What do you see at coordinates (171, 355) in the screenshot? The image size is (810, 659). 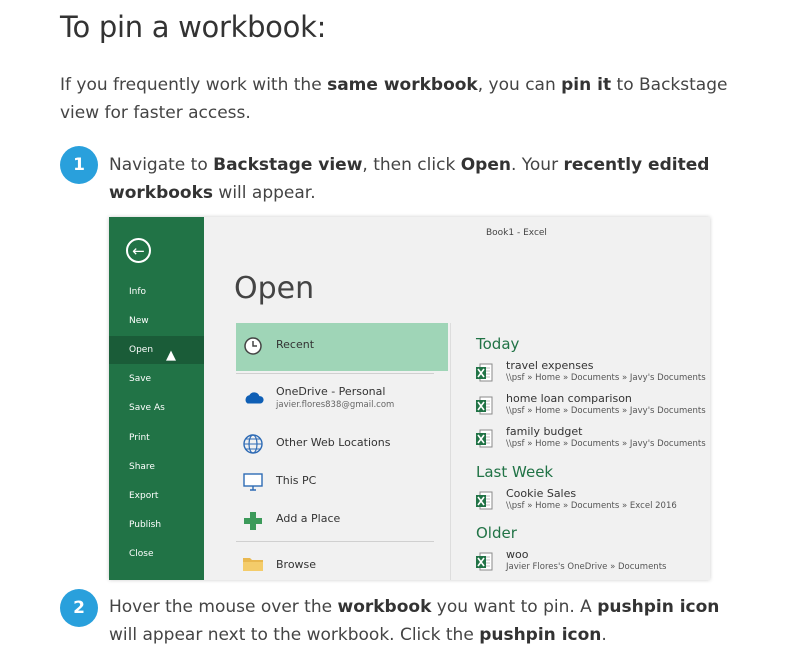 I see `mouse-cursor-icon: ▲` at bounding box center [171, 355].